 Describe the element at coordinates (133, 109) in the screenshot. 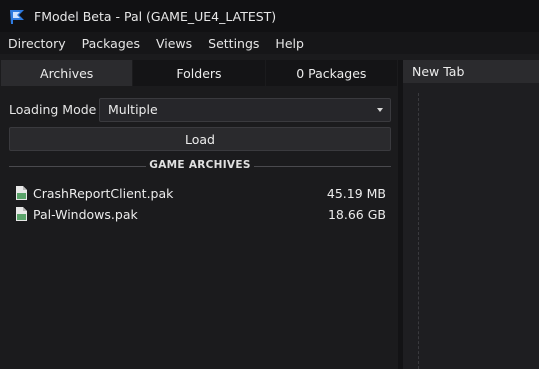

I see `loading-mode-value: Multiple` at that location.